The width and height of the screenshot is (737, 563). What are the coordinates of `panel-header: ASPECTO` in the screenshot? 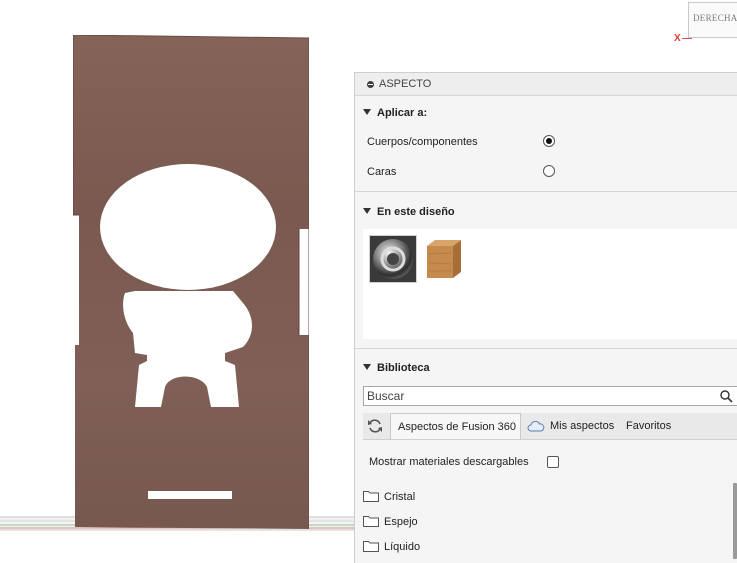 It's located at (546, 84).